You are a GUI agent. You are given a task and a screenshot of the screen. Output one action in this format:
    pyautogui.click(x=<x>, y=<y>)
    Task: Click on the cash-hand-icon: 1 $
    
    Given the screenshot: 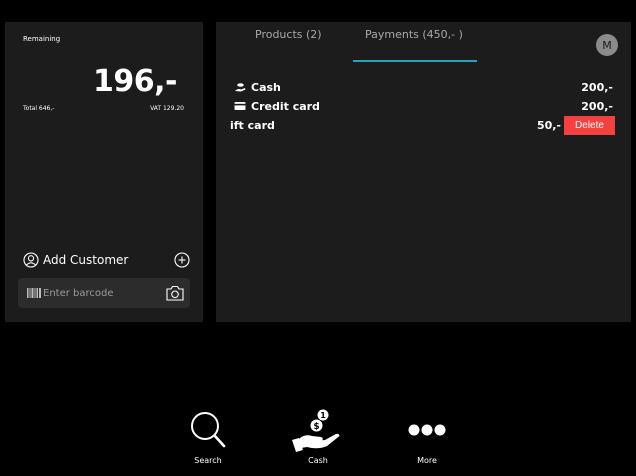 What is the action you would take?
    pyautogui.click(x=316, y=430)
    